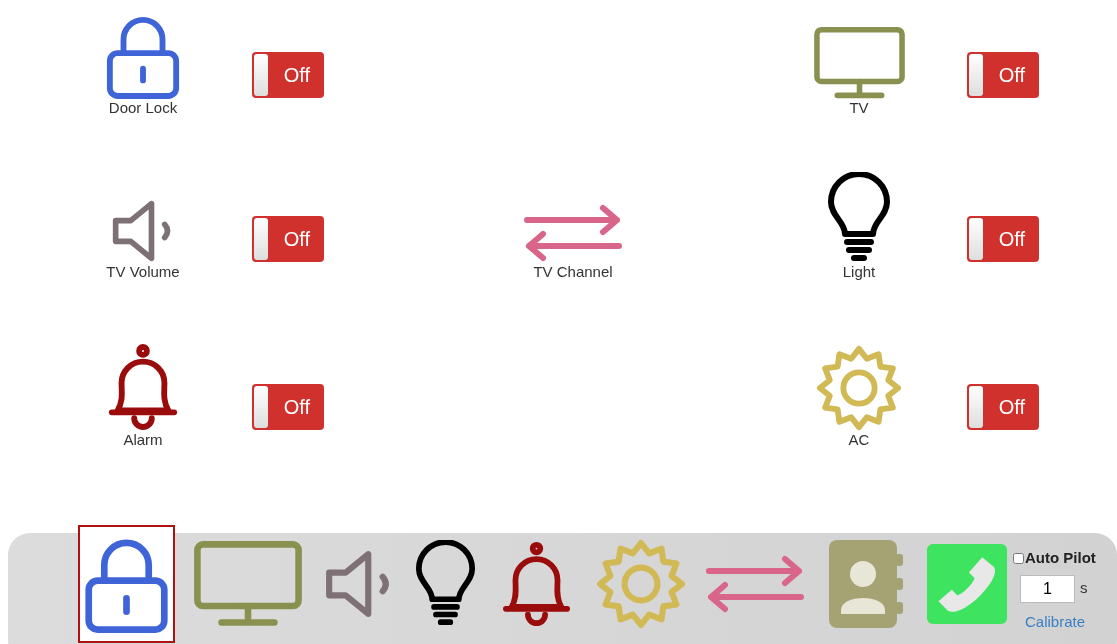  Describe the element at coordinates (143, 440) in the screenshot. I see `device-label: Alarm` at that location.